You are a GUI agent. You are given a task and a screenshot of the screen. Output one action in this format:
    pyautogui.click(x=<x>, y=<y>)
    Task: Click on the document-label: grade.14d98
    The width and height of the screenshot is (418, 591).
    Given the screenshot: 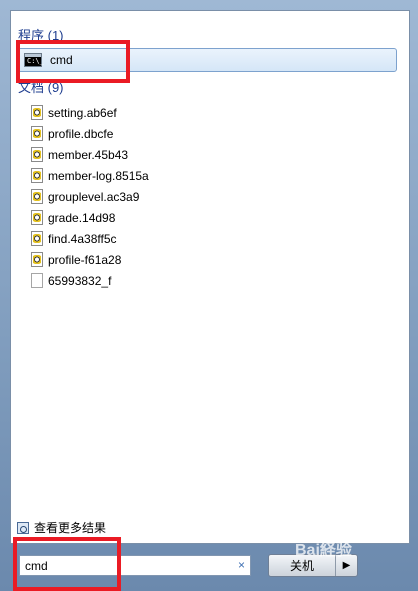 What is the action you would take?
    pyautogui.click(x=82, y=217)
    